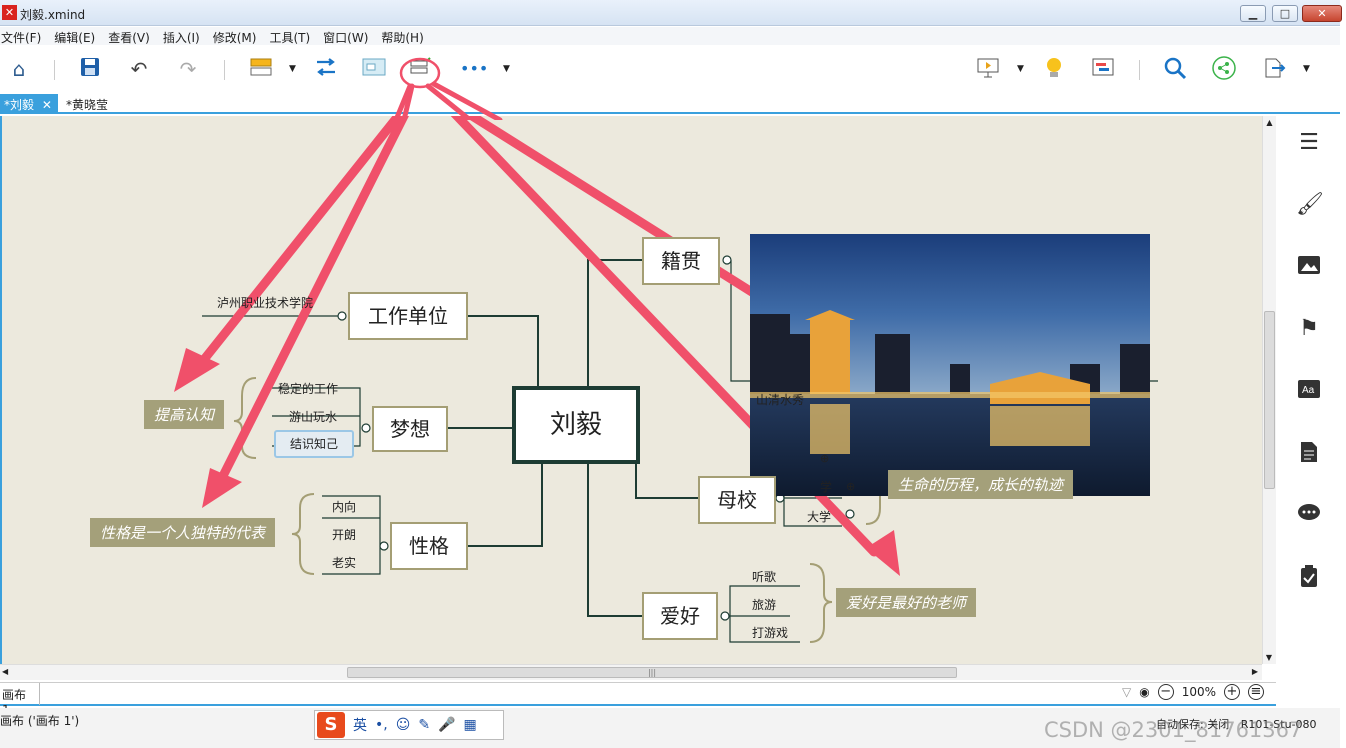  Describe the element at coordinates (764, 604) in the screenshot. I see `subtopic-tourism: 旅游` at that location.